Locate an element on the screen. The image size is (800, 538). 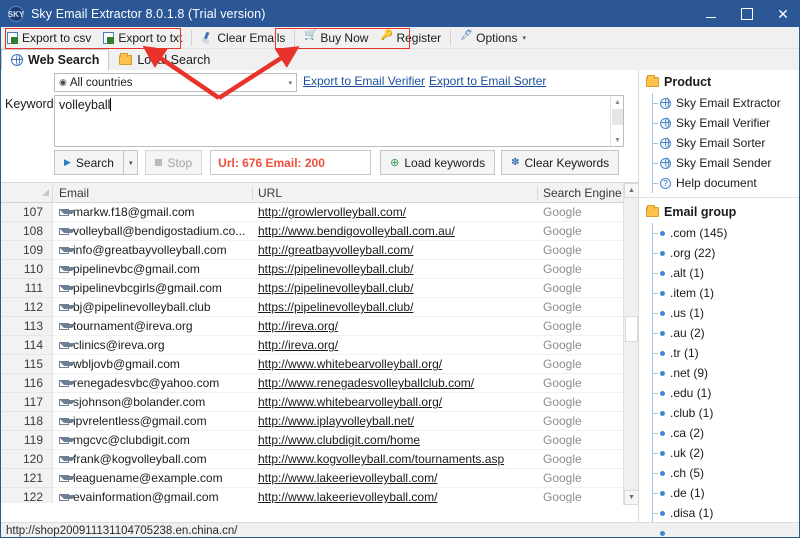
keyword-input: volleyball ▲ ▼ is located at coordinates (339, 121).